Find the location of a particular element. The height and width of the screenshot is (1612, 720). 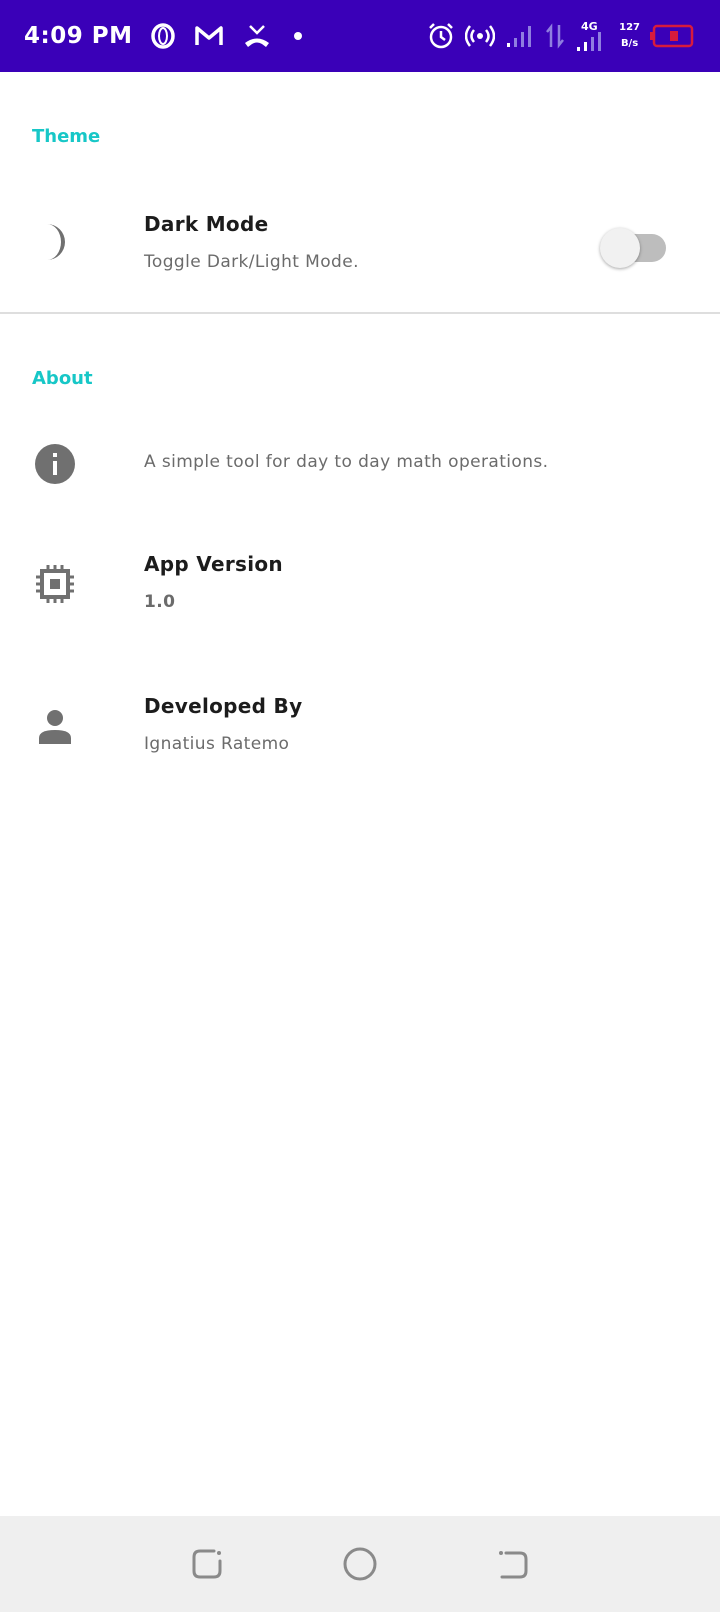

back-button is located at coordinates (513, 1564).